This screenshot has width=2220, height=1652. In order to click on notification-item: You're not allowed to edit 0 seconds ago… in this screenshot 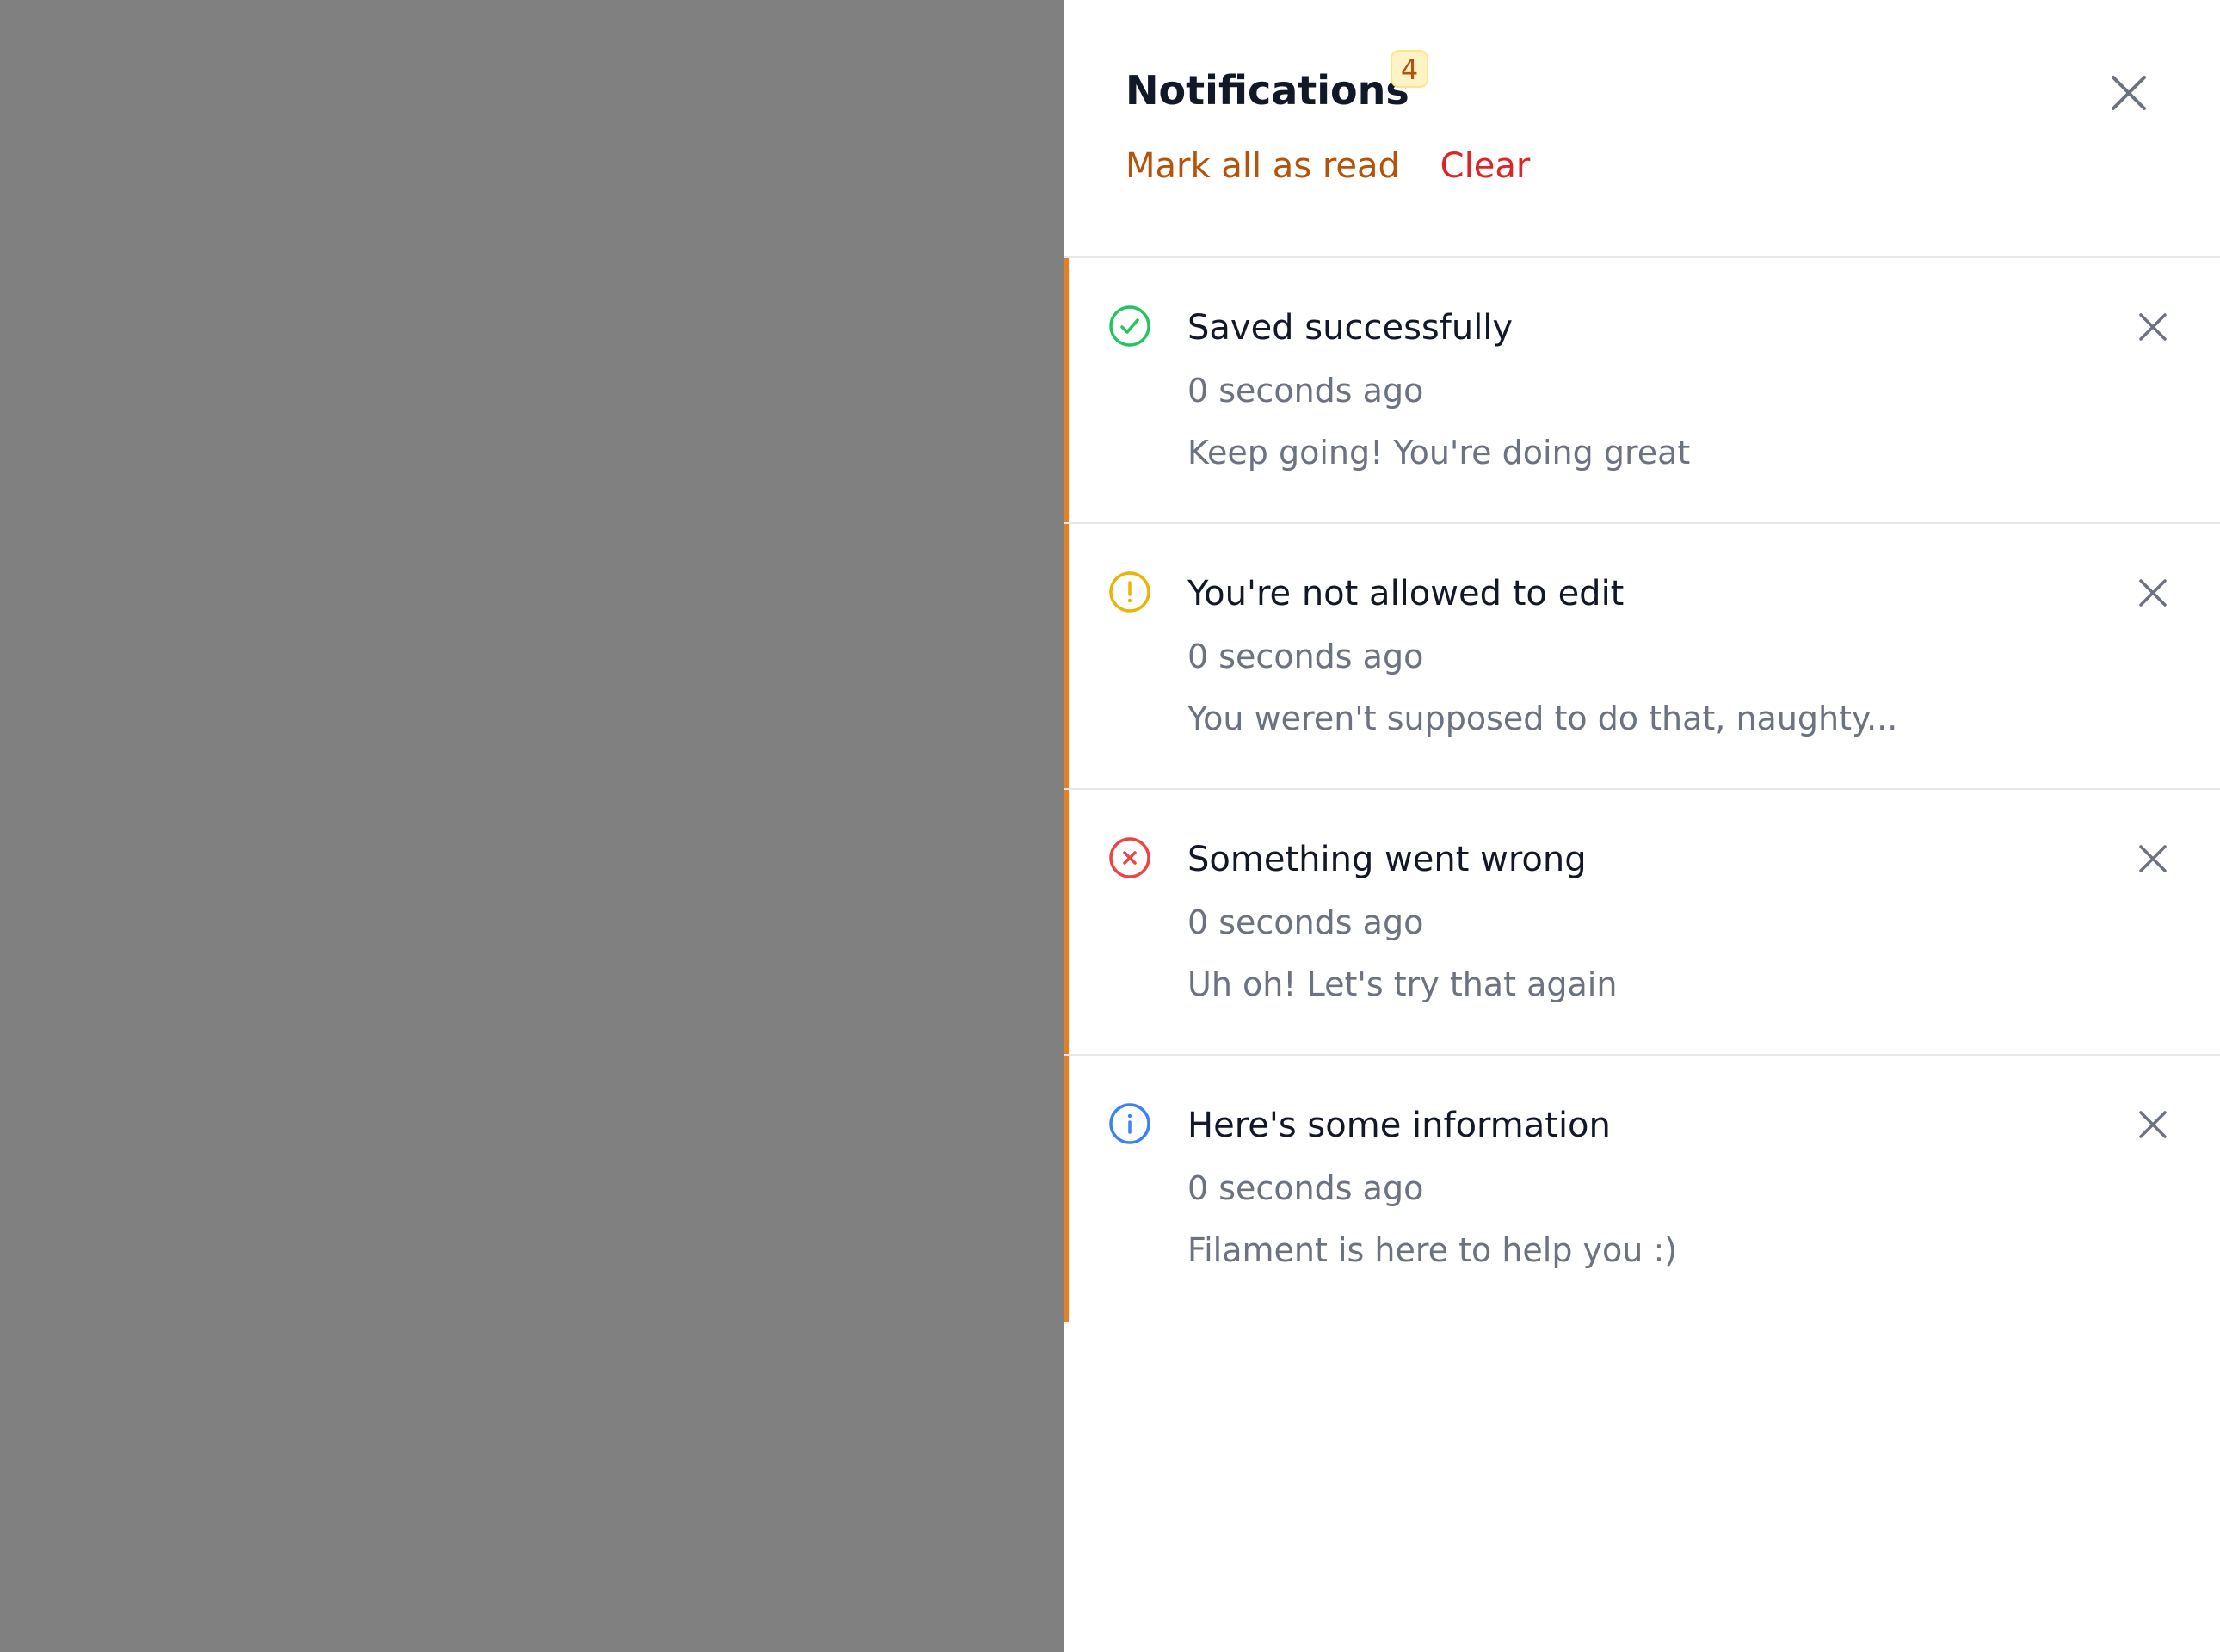, I will do `click(1642, 657)`.